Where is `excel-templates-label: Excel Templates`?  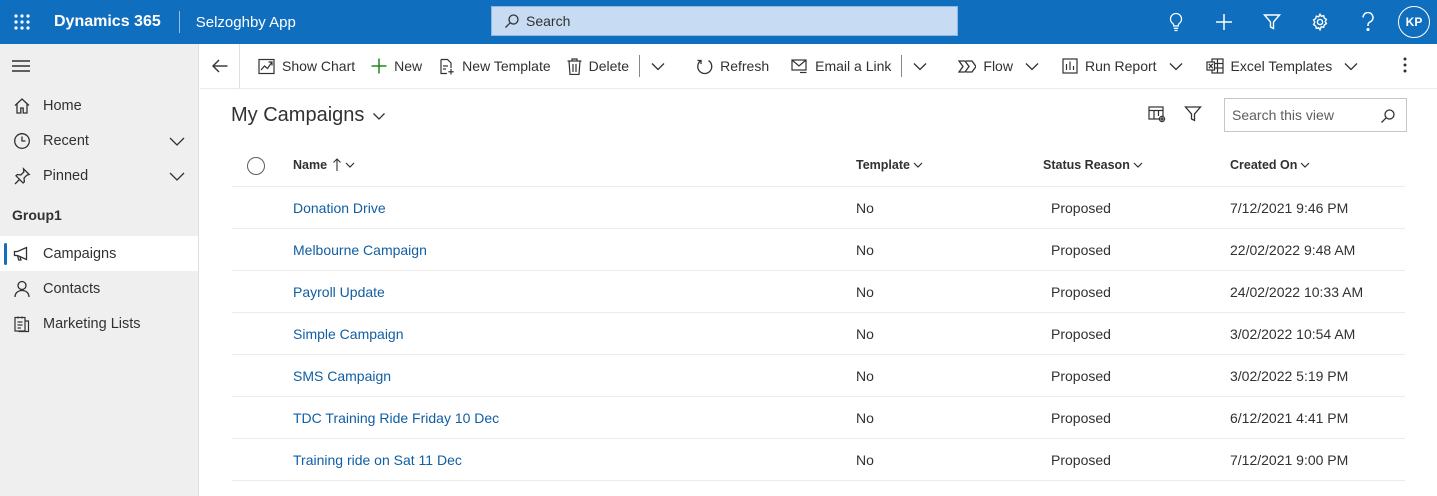
excel-templates-label: Excel Templates is located at coordinates (1281, 66).